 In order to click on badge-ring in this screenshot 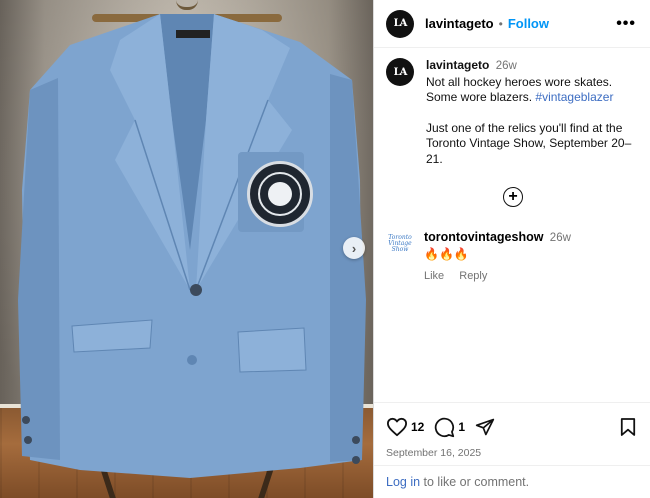, I will do `click(280, 194)`.